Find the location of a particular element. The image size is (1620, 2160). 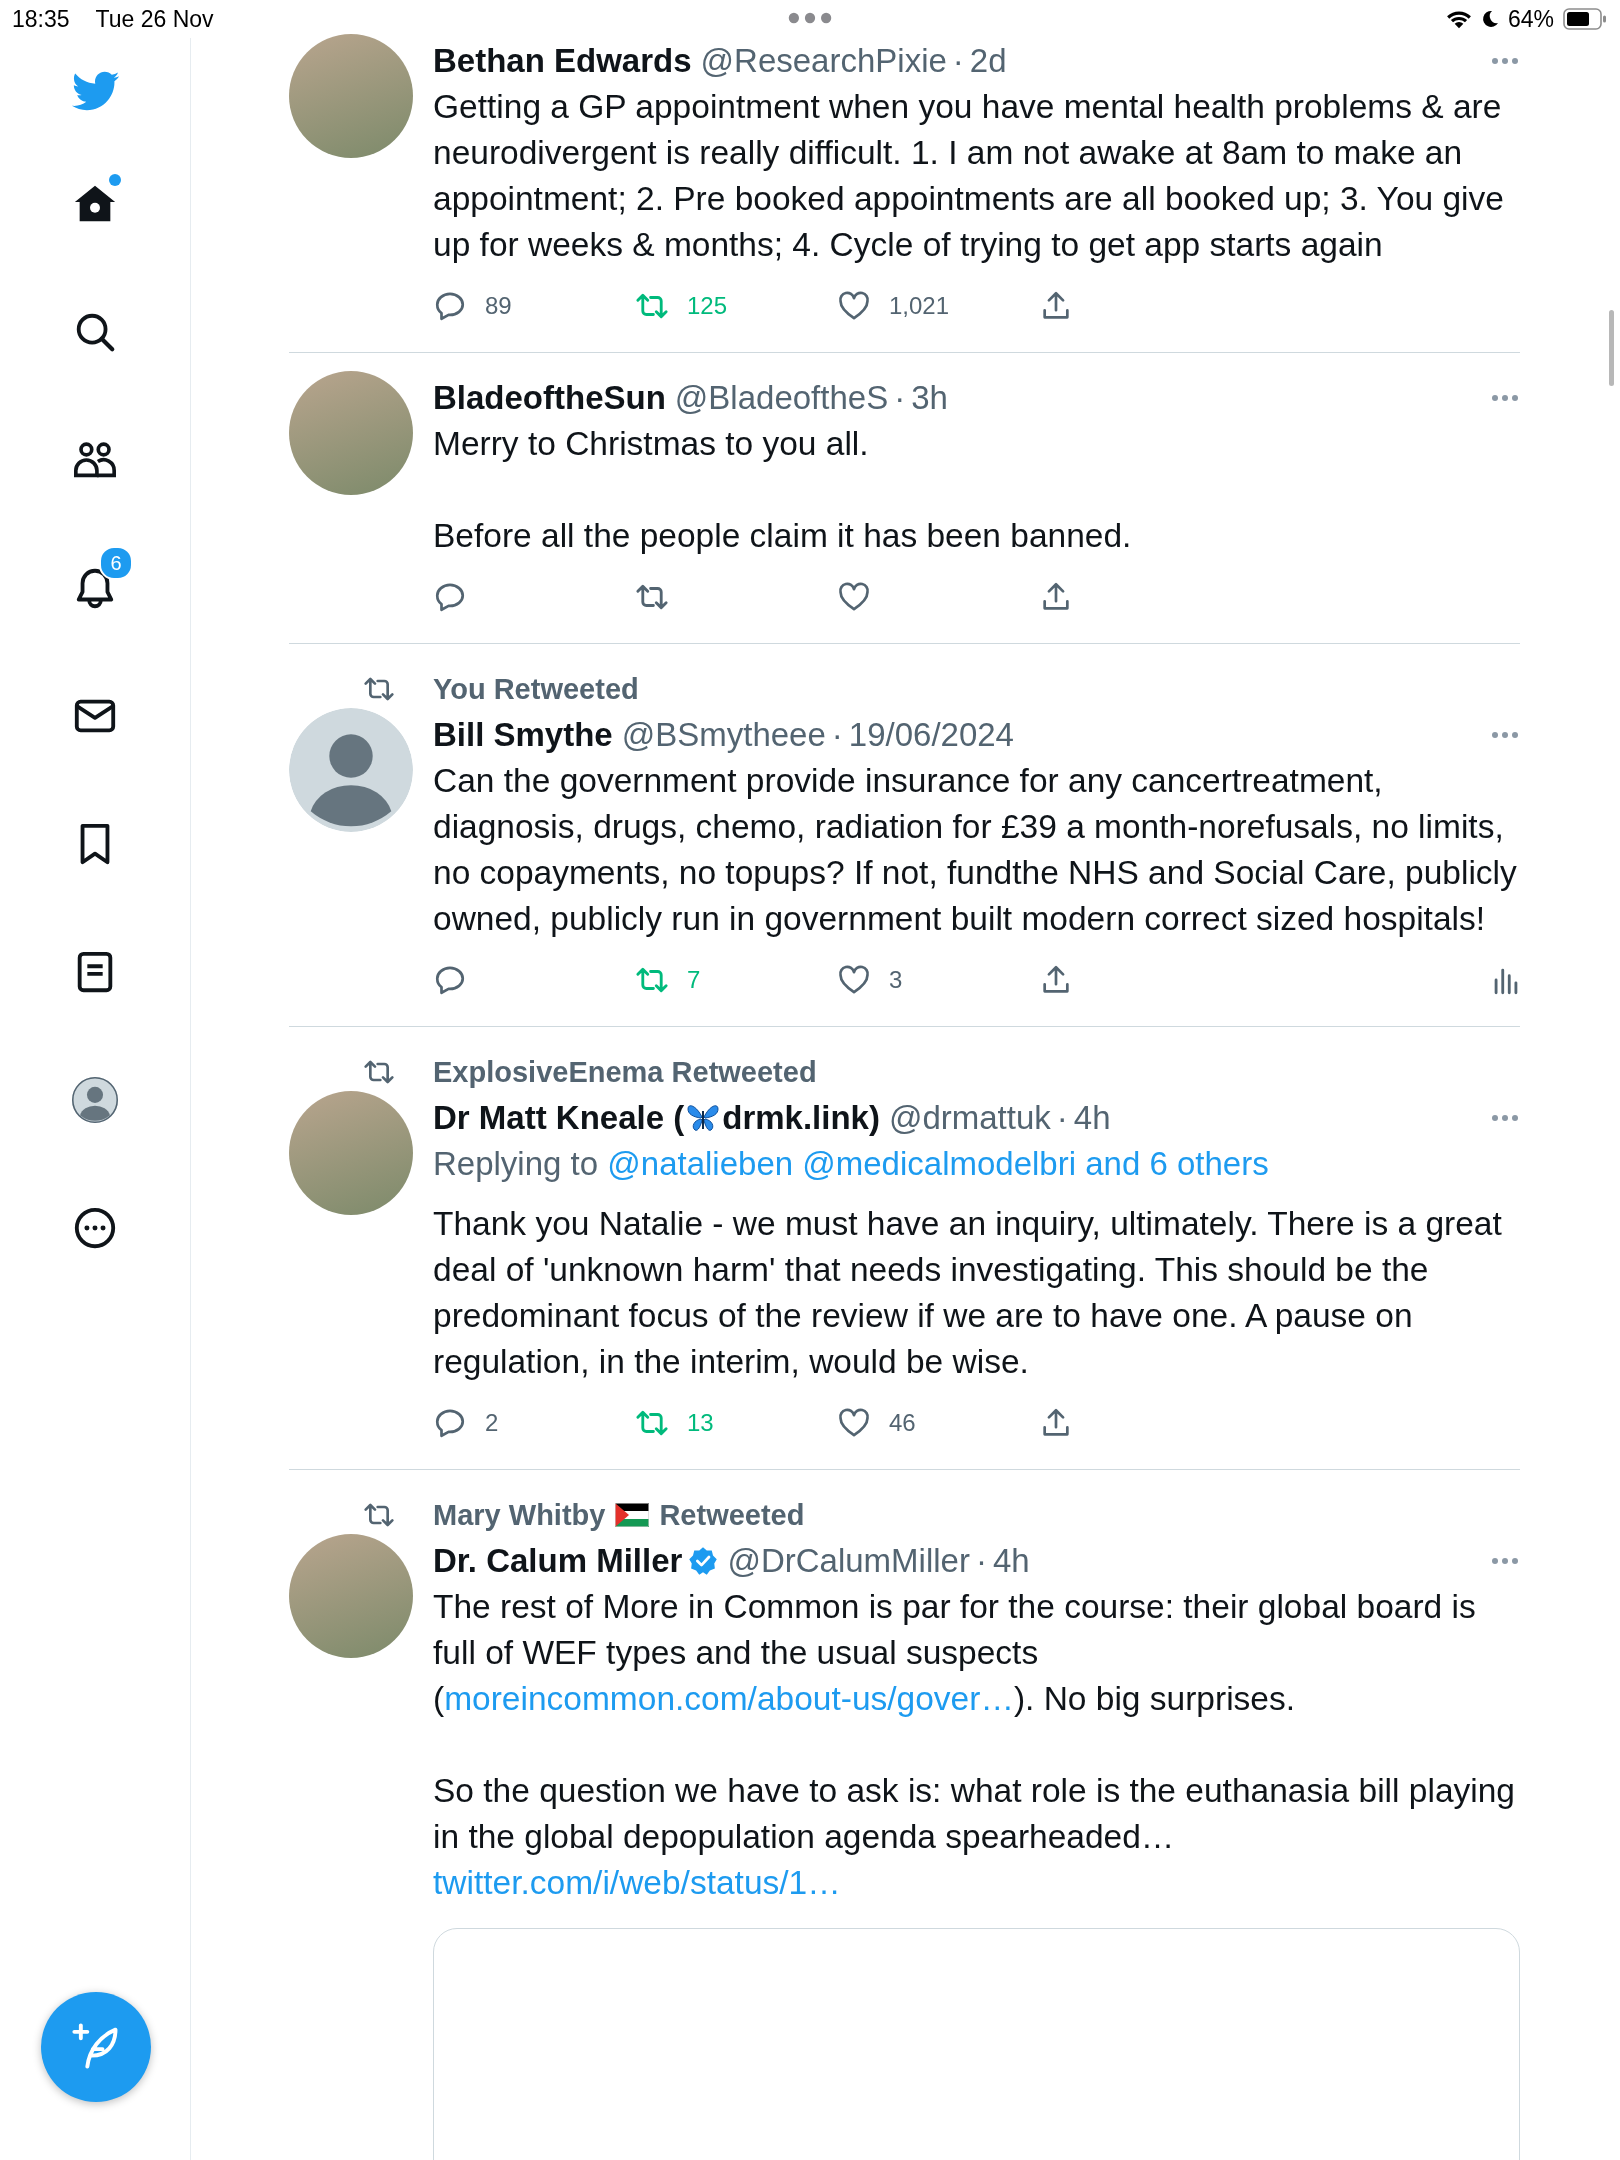

user-handle: @drmattuk is located at coordinates (969, 1118).